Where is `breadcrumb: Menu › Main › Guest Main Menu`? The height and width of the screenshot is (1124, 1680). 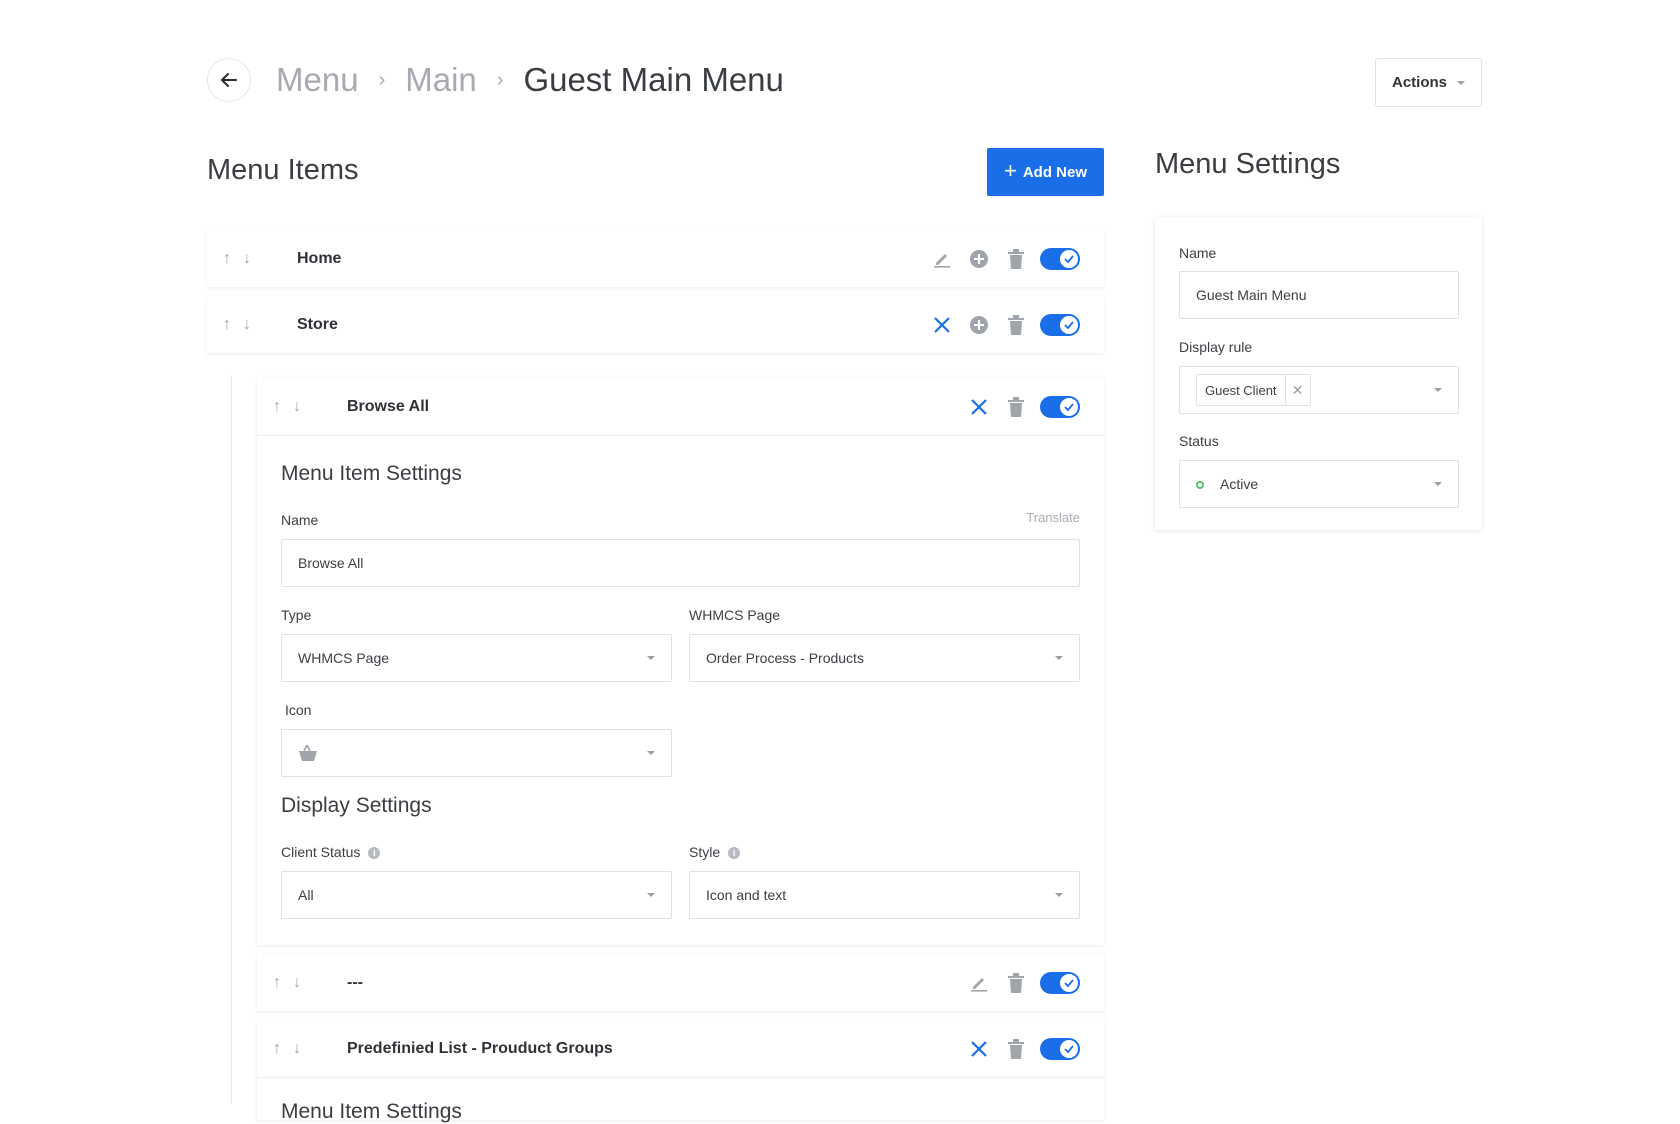
breadcrumb: Menu › Main › Guest Main Menu is located at coordinates (530, 80).